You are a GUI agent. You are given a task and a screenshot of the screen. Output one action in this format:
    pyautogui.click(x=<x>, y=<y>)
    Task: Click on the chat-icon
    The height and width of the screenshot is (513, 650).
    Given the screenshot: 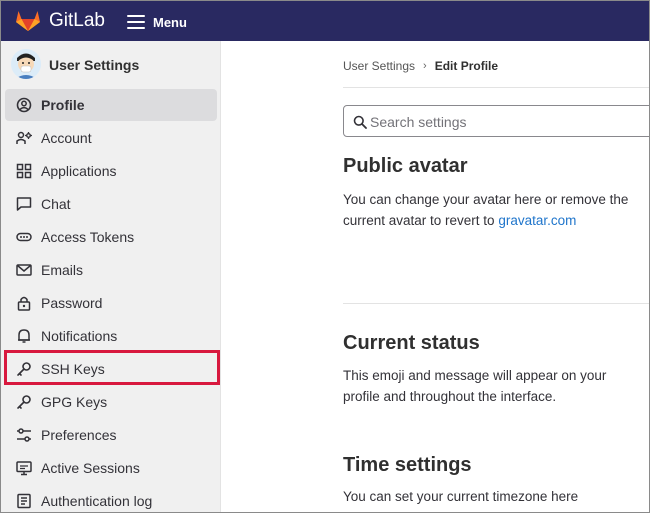 What is the action you would take?
    pyautogui.click(x=24, y=204)
    